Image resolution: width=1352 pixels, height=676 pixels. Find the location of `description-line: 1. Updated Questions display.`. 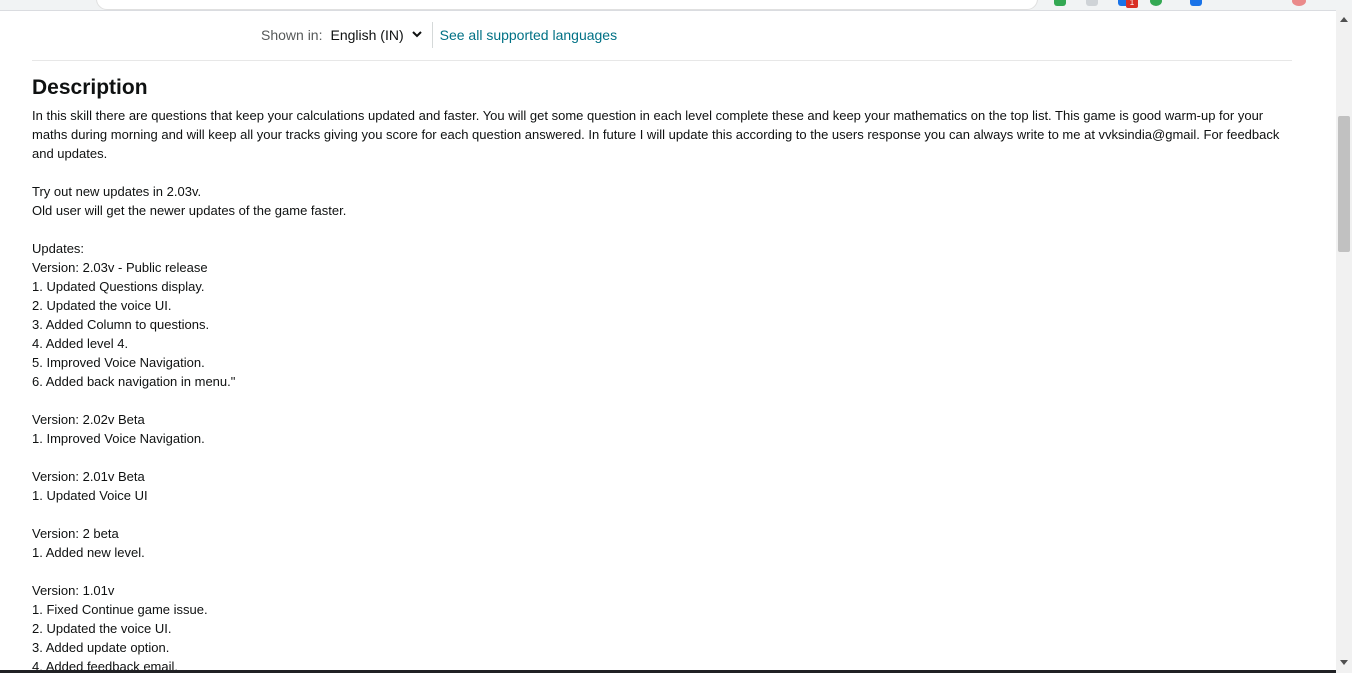

description-line: 1. Updated Questions display. is located at coordinates (118, 286).